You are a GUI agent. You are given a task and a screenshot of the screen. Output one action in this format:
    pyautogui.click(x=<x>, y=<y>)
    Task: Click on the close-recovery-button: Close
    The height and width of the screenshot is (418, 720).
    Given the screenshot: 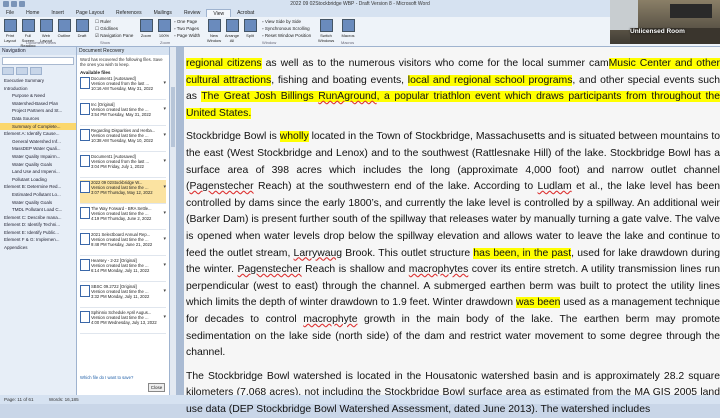 What is the action you would take?
    pyautogui.click(x=156, y=387)
    